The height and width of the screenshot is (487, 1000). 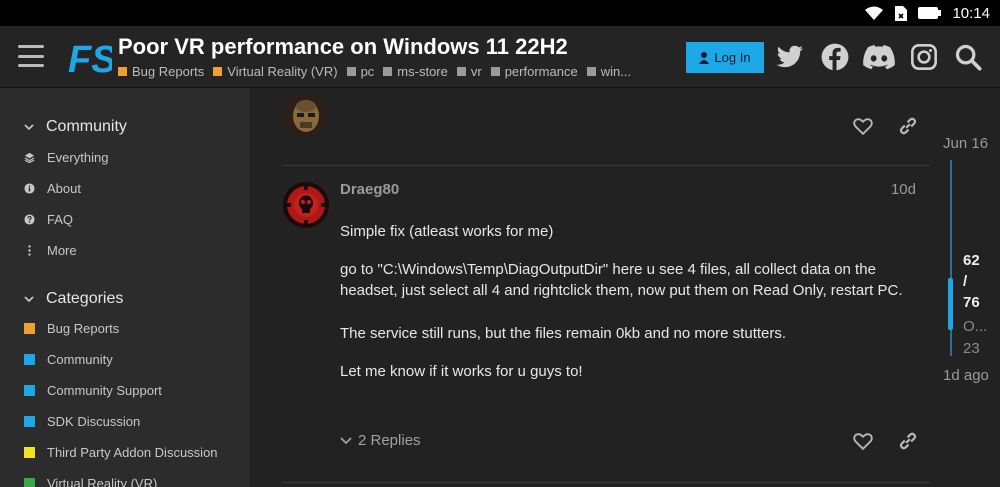 What do you see at coordinates (282, 71) in the screenshot?
I see `tag-label: Virtual Reality (VR)` at bounding box center [282, 71].